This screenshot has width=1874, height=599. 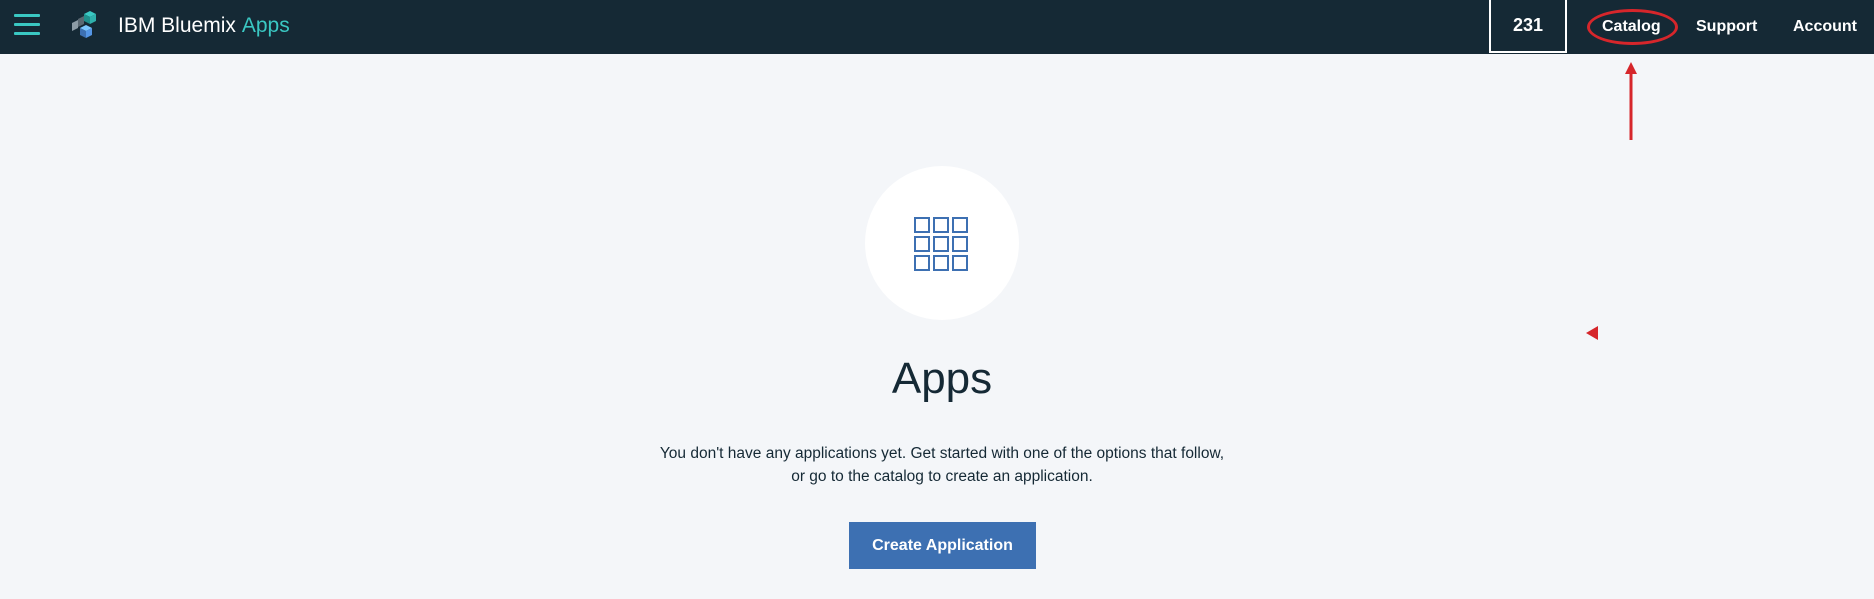 What do you see at coordinates (177, 25) in the screenshot?
I see `brand-name: IBM Bluemix` at bounding box center [177, 25].